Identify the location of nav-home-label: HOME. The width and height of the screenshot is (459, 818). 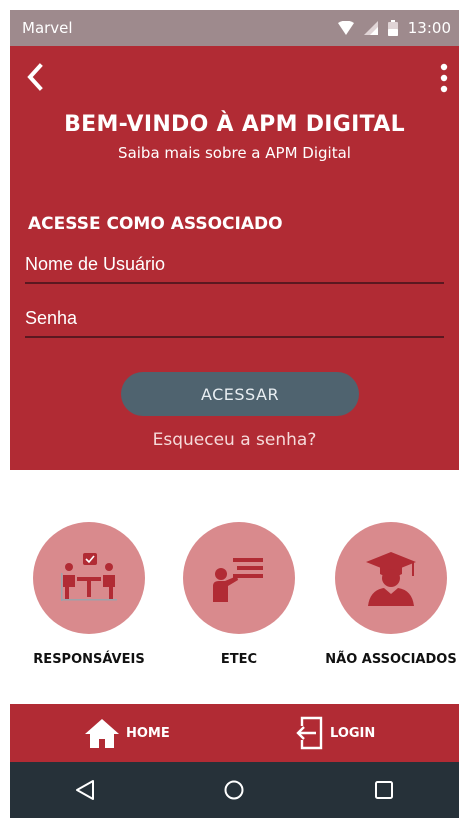
(148, 733).